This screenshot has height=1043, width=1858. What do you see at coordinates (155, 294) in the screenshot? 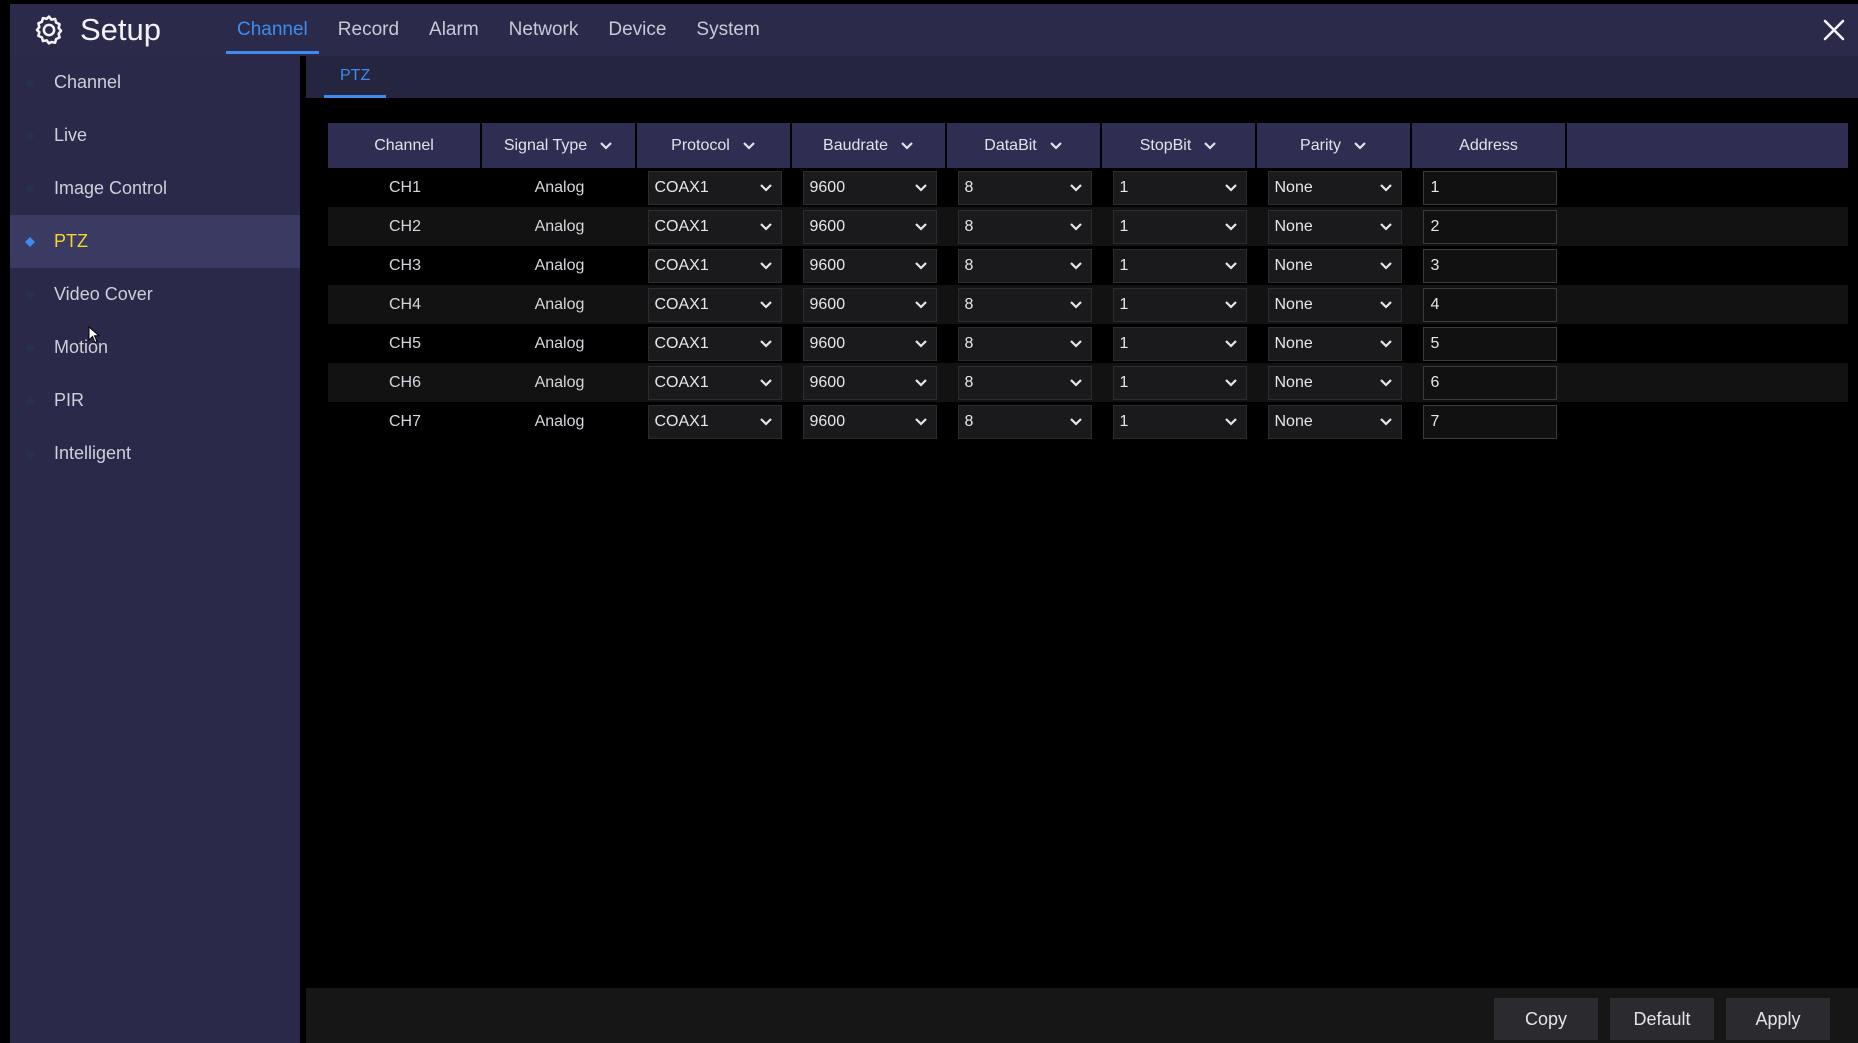
I see `sidebar-item-video-cover: Video Cover` at bounding box center [155, 294].